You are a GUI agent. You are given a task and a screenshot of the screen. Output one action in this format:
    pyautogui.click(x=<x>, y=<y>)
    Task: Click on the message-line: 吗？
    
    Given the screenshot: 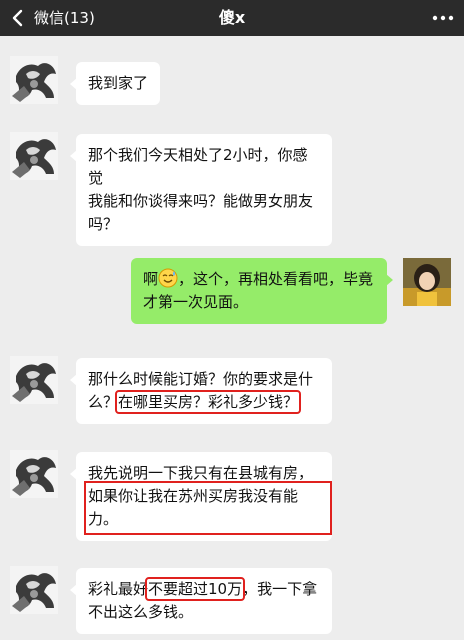 What is the action you would take?
    pyautogui.click(x=103, y=224)
    